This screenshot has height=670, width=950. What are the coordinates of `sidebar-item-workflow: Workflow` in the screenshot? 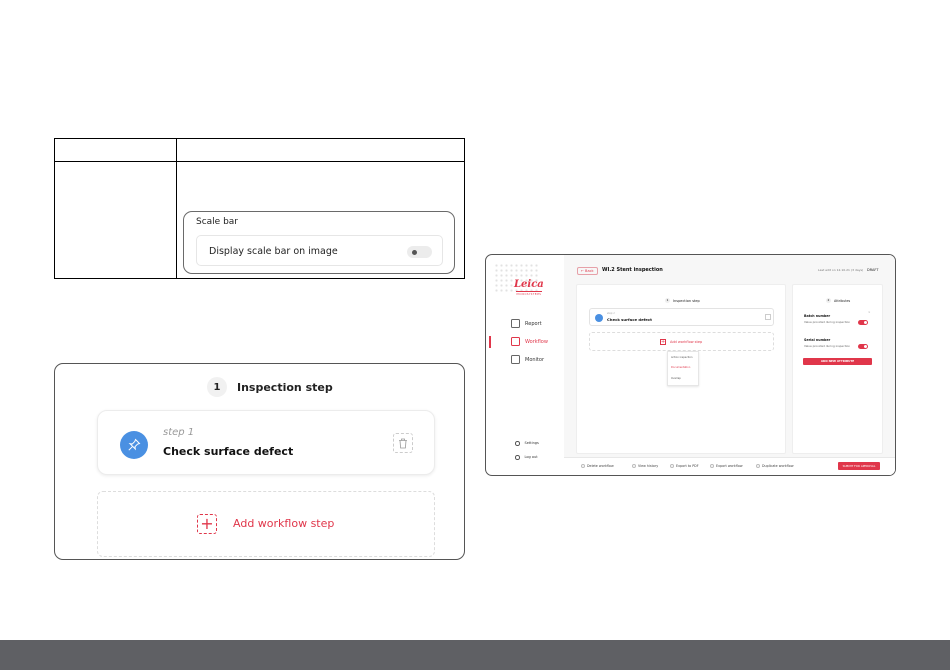 It's located at (529, 341).